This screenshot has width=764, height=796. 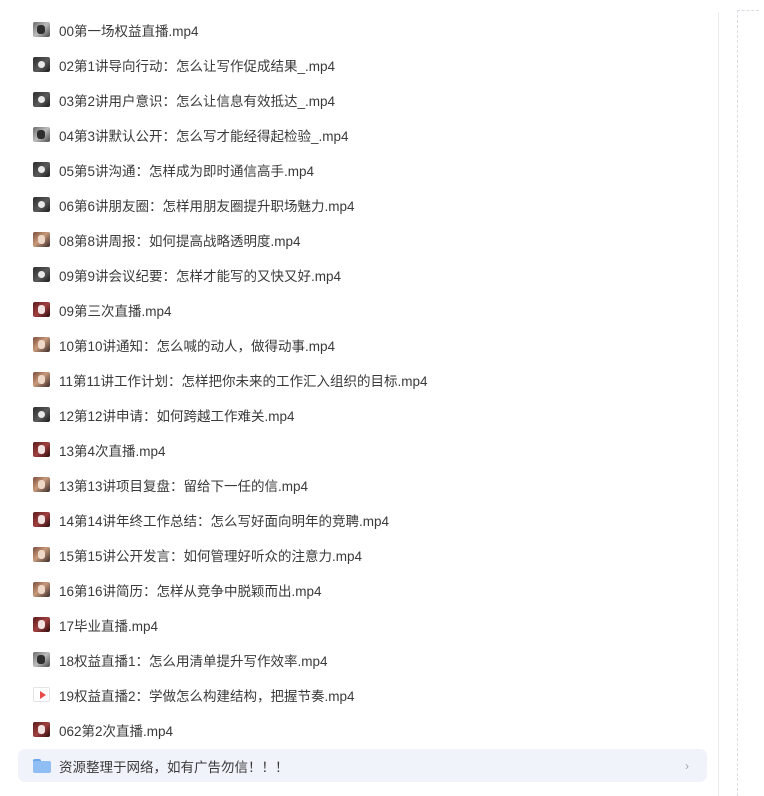 What do you see at coordinates (204, 136) in the screenshot?
I see `file-name: 04第3讲默认公开：怎么写才能经得起检验_.mp4` at bounding box center [204, 136].